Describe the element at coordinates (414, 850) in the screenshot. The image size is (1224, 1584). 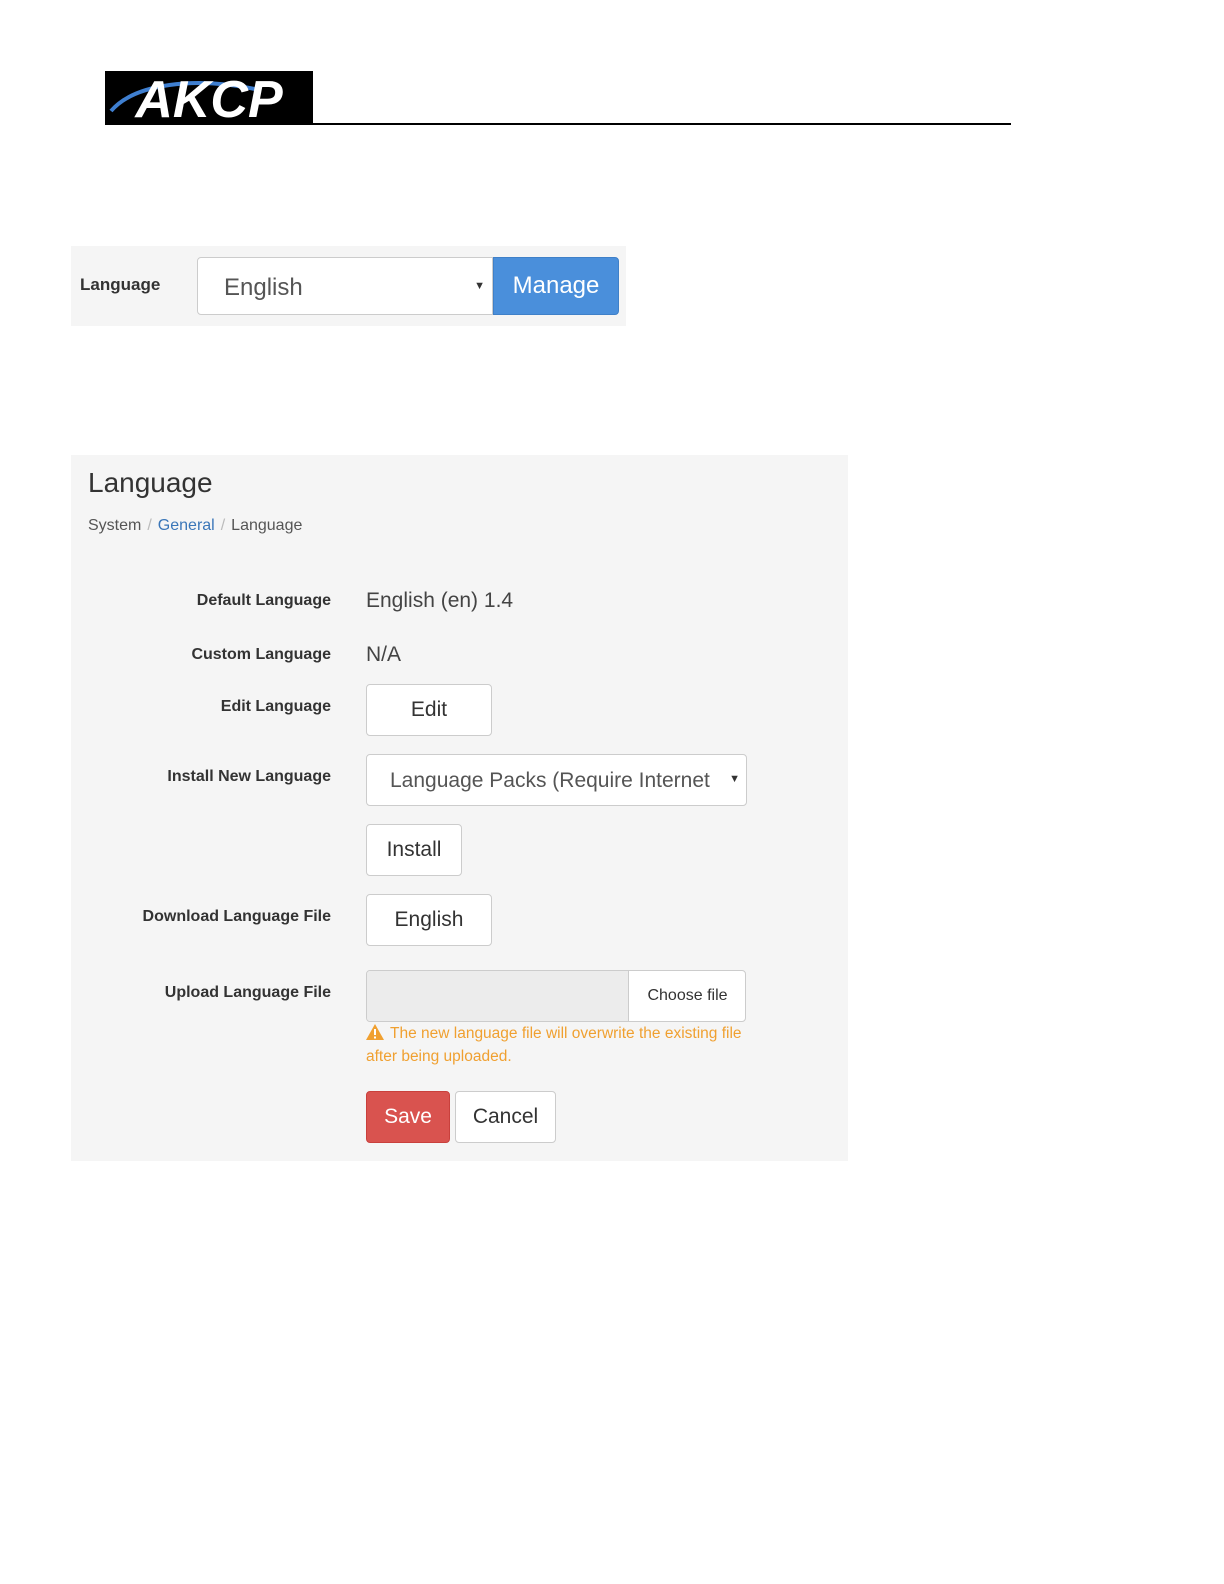
I see `install-button: Install` at that location.